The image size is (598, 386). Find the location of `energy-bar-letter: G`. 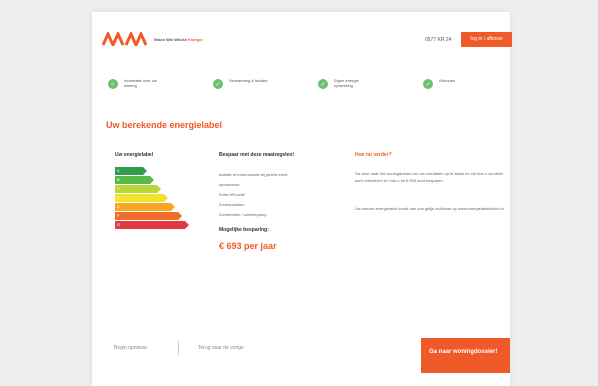

energy-bar-letter: G is located at coordinates (119, 224).